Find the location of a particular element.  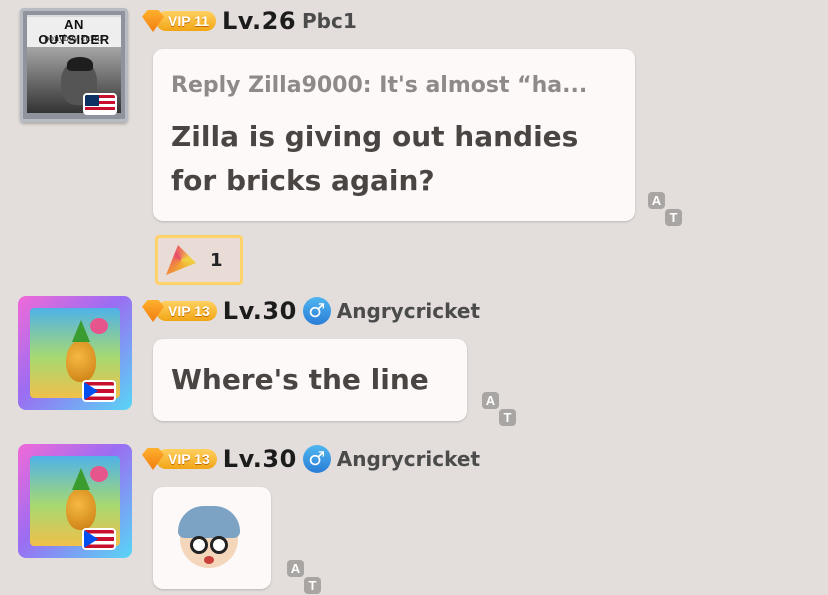

message-line-1: Zilla is giving out handies is located at coordinates (375, 136).